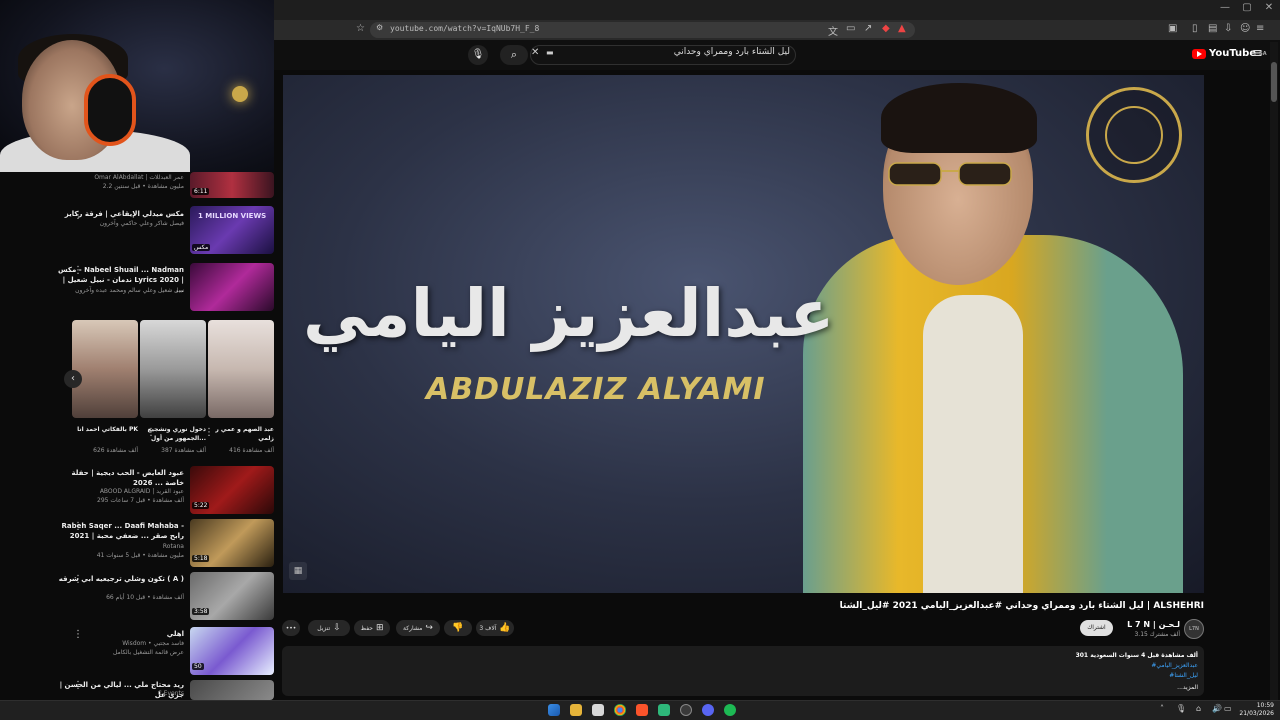 The height and width of the screenshot is (720, 1280). What do you see at coordinates (1172, 28) in the screenshot?
I see `extensions-icon: ▣` at bounding box center [1172, 28].